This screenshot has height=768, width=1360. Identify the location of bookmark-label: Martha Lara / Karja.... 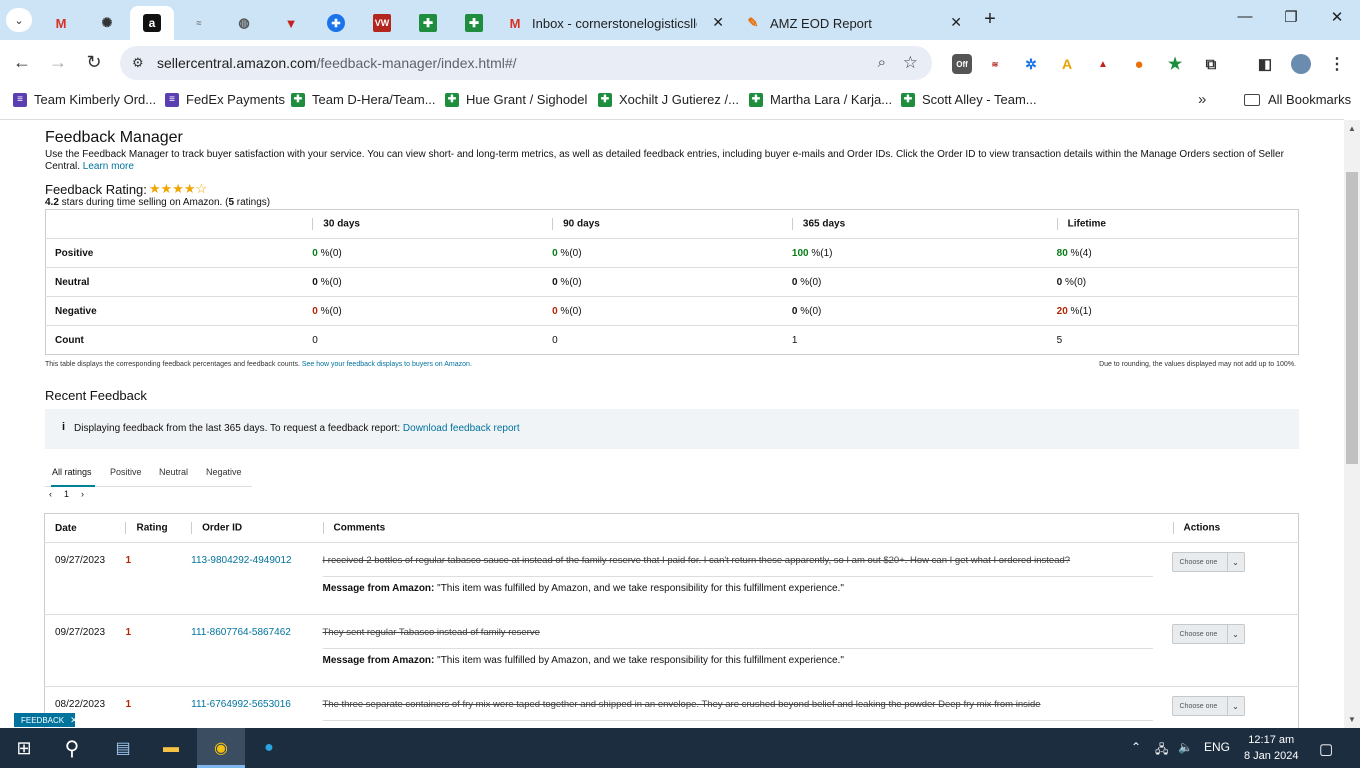
(831, 99).